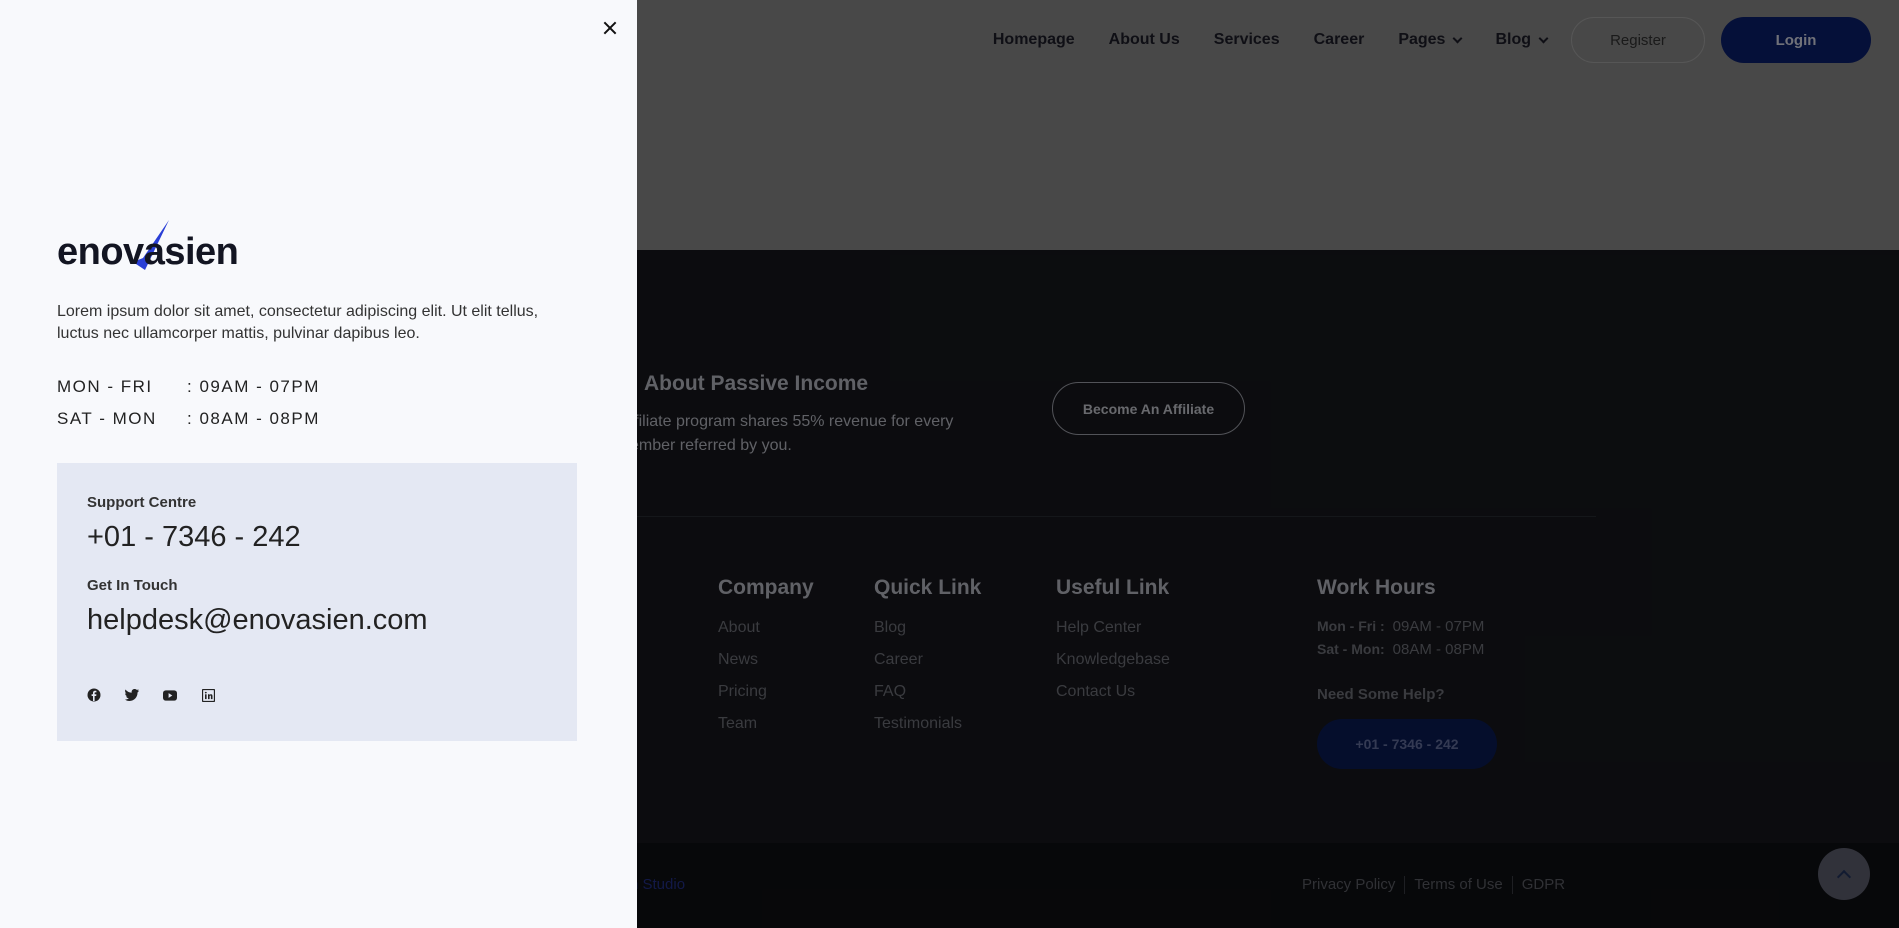 The width and height of the screenshot is (1899, 928). Describe the element at coordinates (1513, 39) in the screenshot. I see `nav-label: Blog` at that location.